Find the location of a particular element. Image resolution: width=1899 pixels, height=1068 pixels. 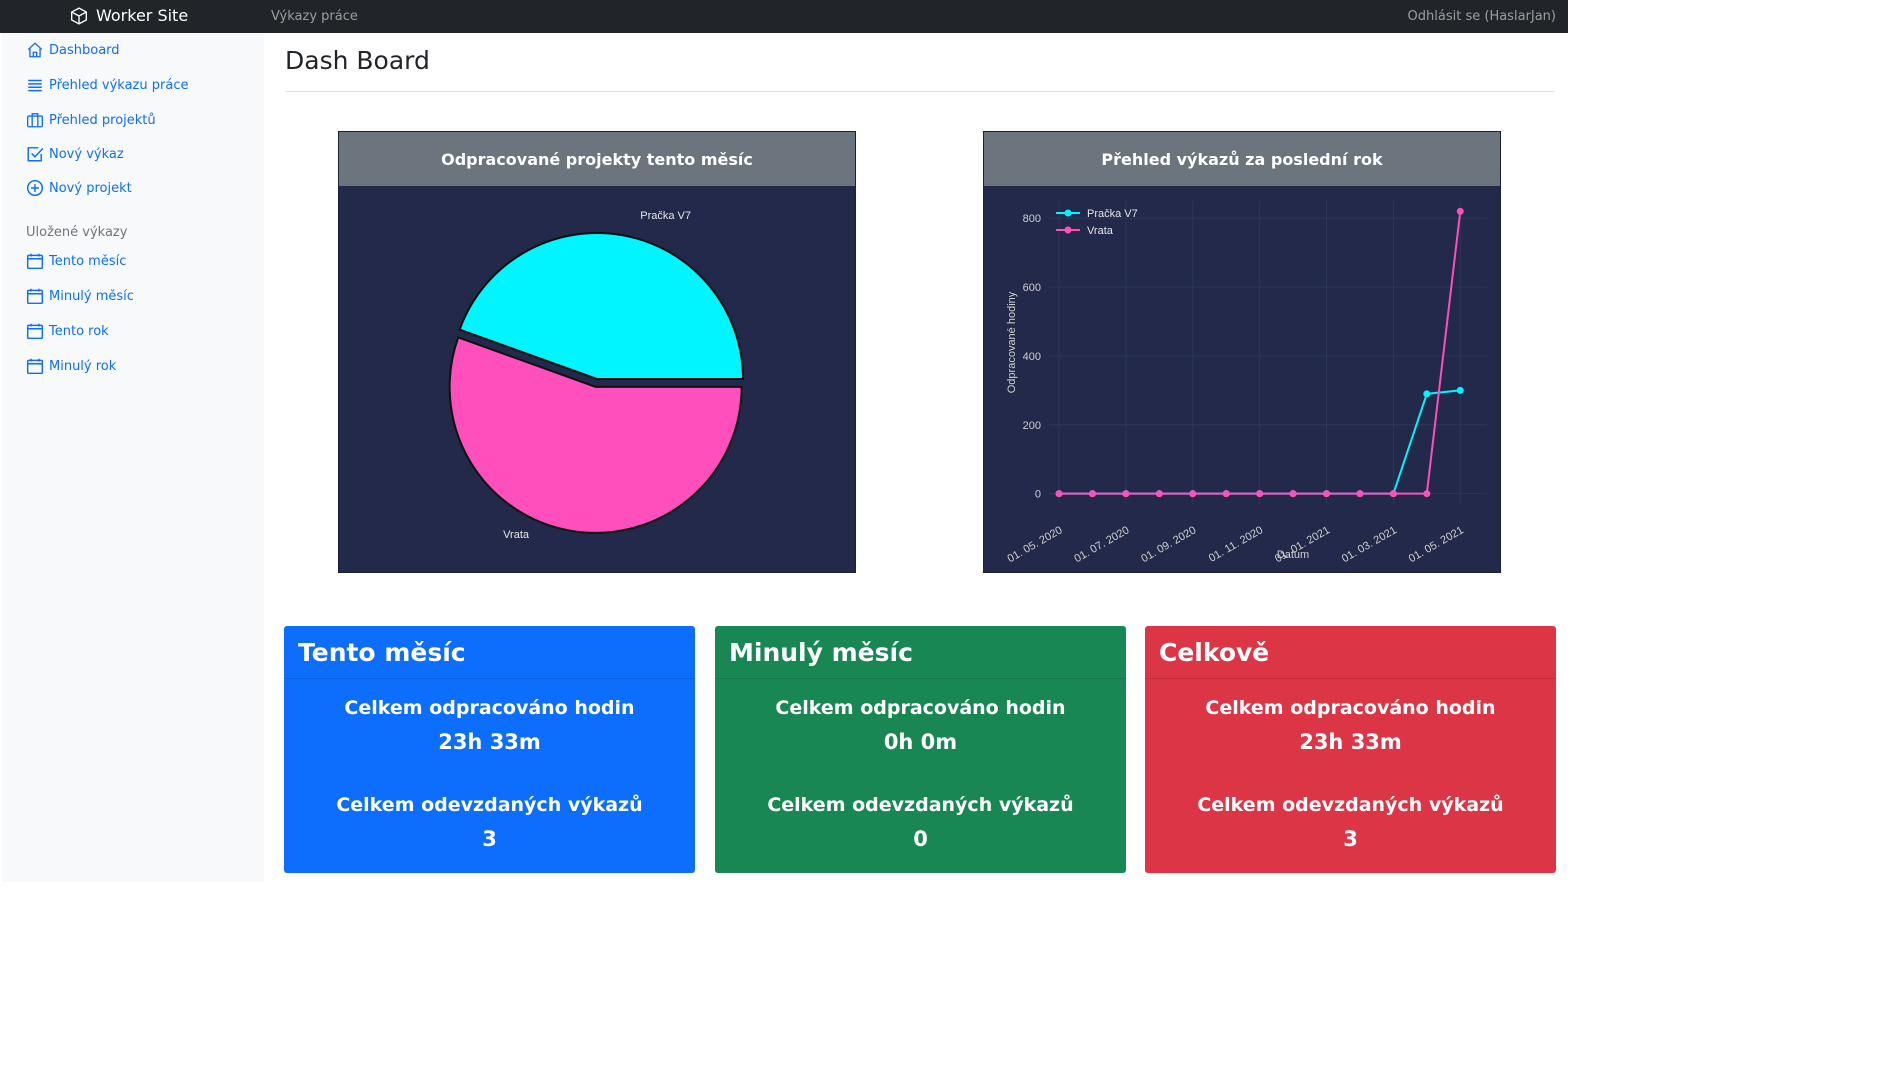

list-icon is located at coordinates (35, 85).